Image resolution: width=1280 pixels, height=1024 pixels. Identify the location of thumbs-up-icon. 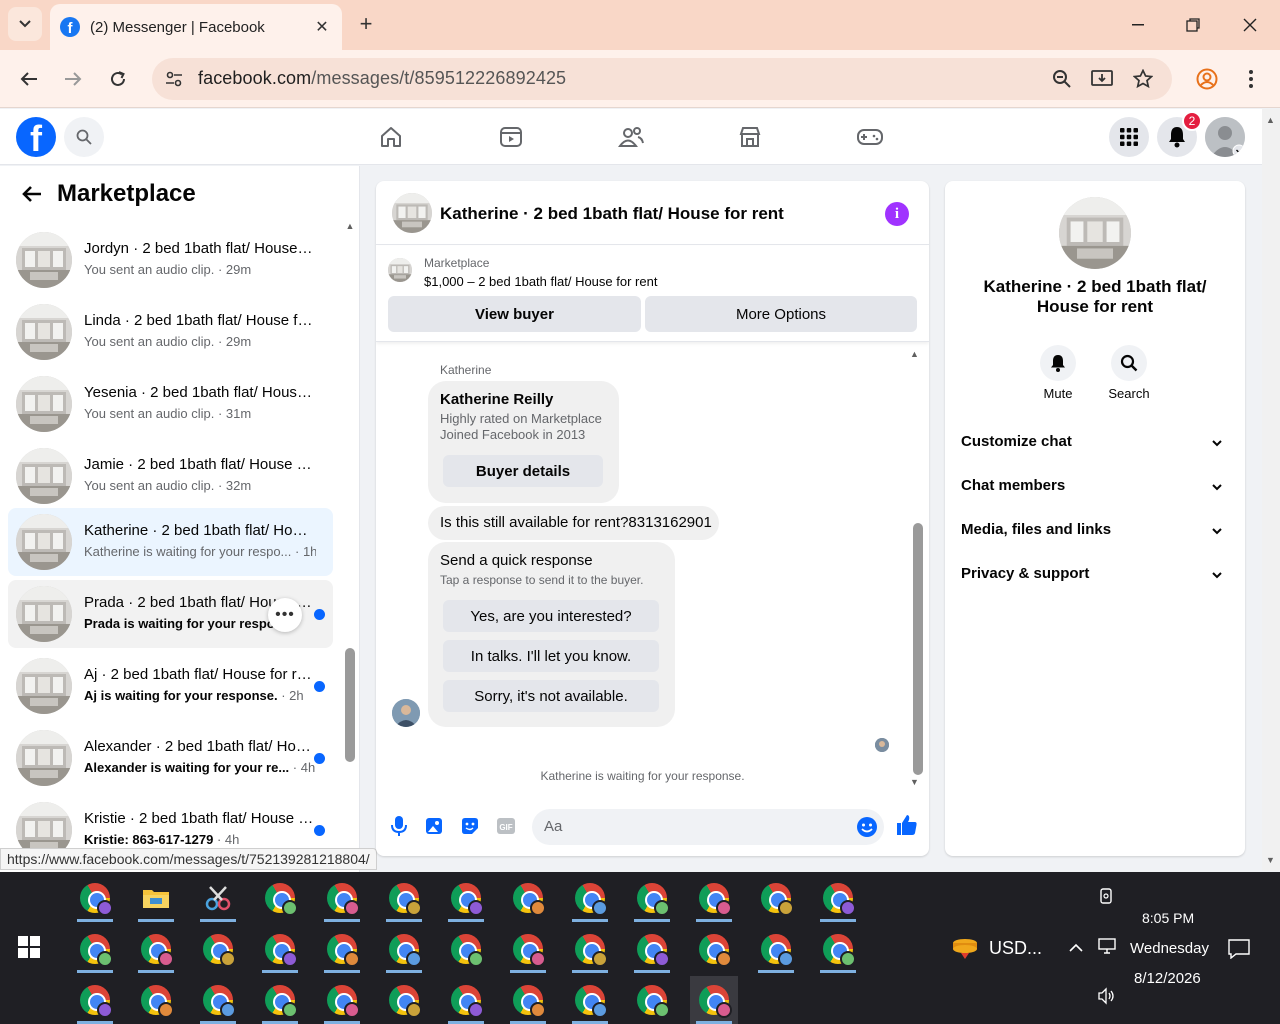
(907, 825).